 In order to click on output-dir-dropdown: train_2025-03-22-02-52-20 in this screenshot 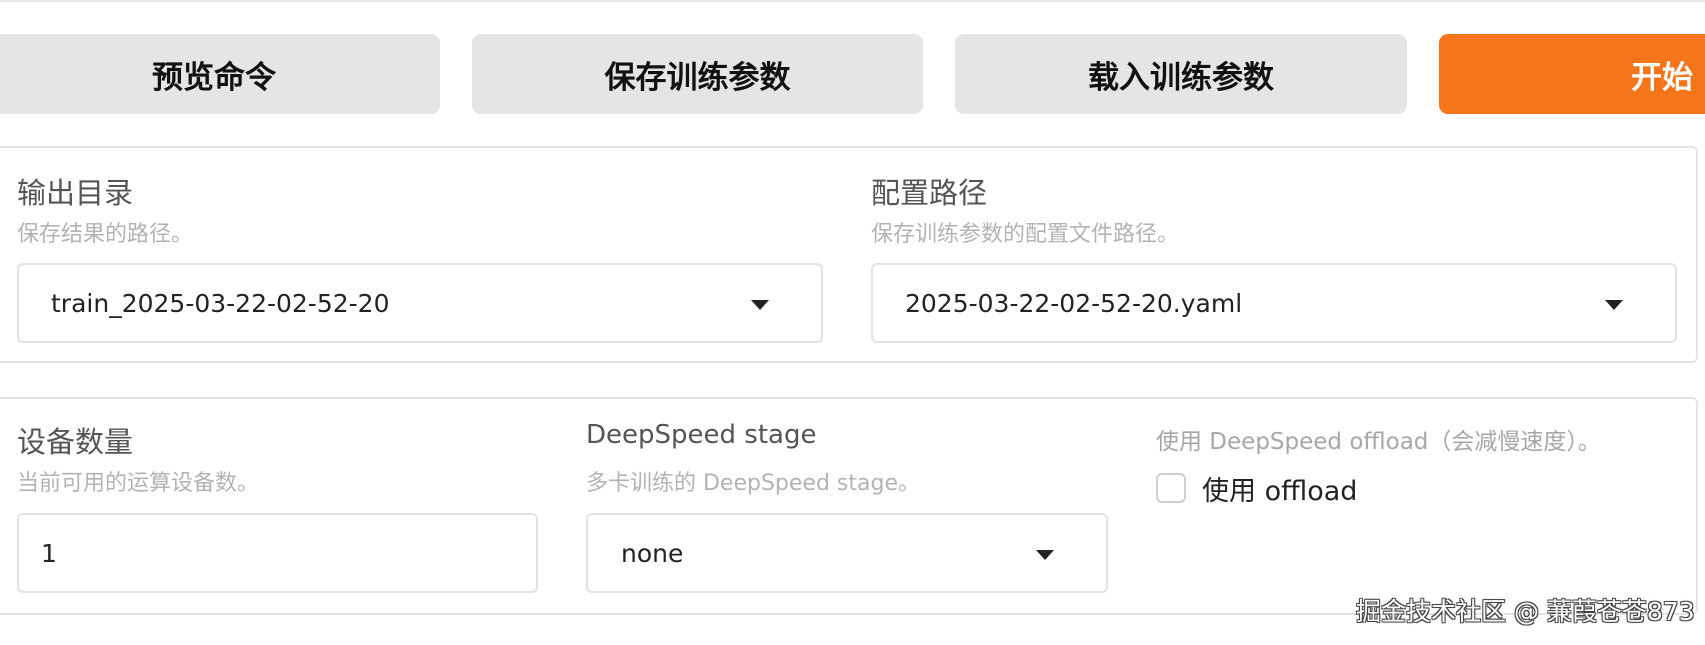, I will do `click(420, 303)`.